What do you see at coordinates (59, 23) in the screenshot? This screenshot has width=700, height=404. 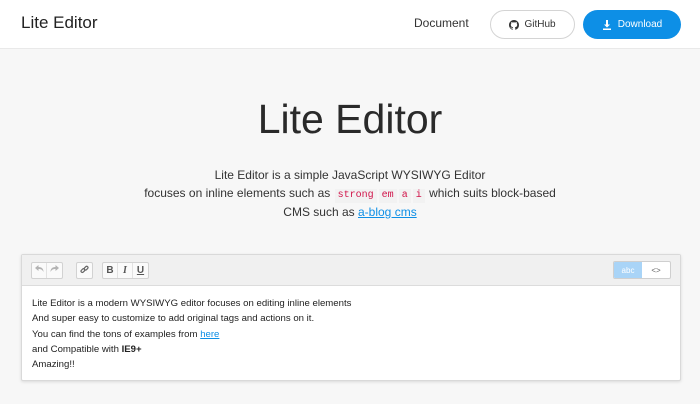 I see `brand-logo: Lite Editor` at bounding box center [59, 23].